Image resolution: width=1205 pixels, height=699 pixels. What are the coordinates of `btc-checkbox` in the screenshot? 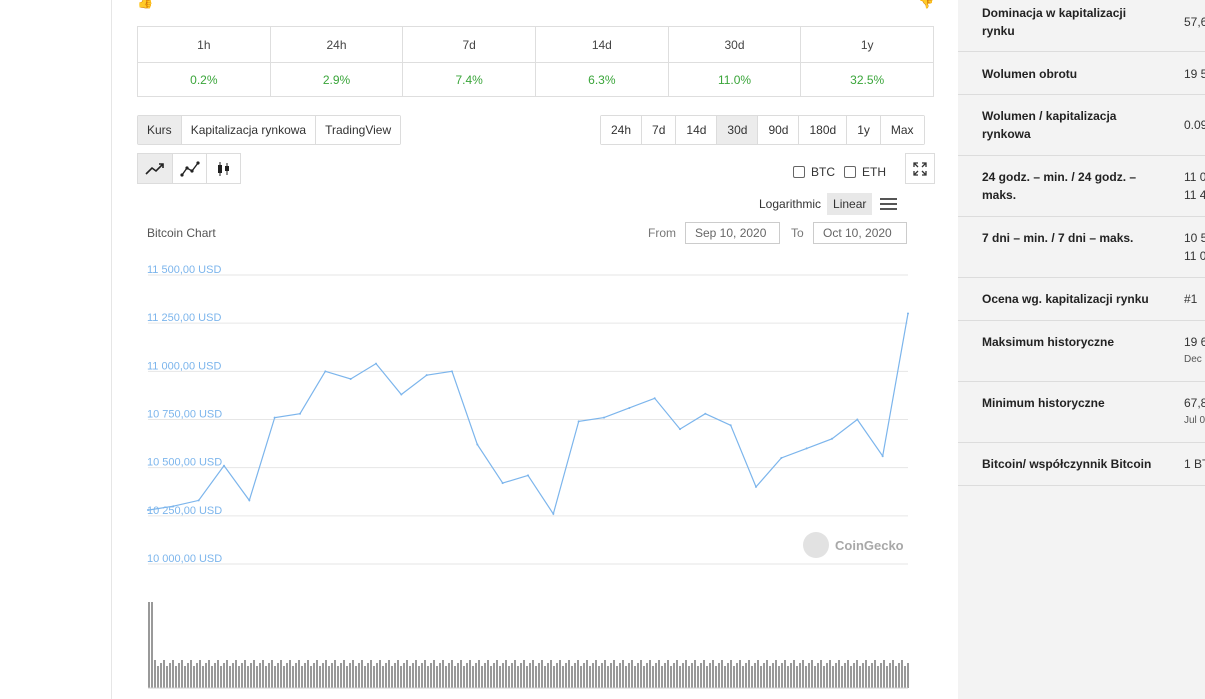 It's located at (799, 172).